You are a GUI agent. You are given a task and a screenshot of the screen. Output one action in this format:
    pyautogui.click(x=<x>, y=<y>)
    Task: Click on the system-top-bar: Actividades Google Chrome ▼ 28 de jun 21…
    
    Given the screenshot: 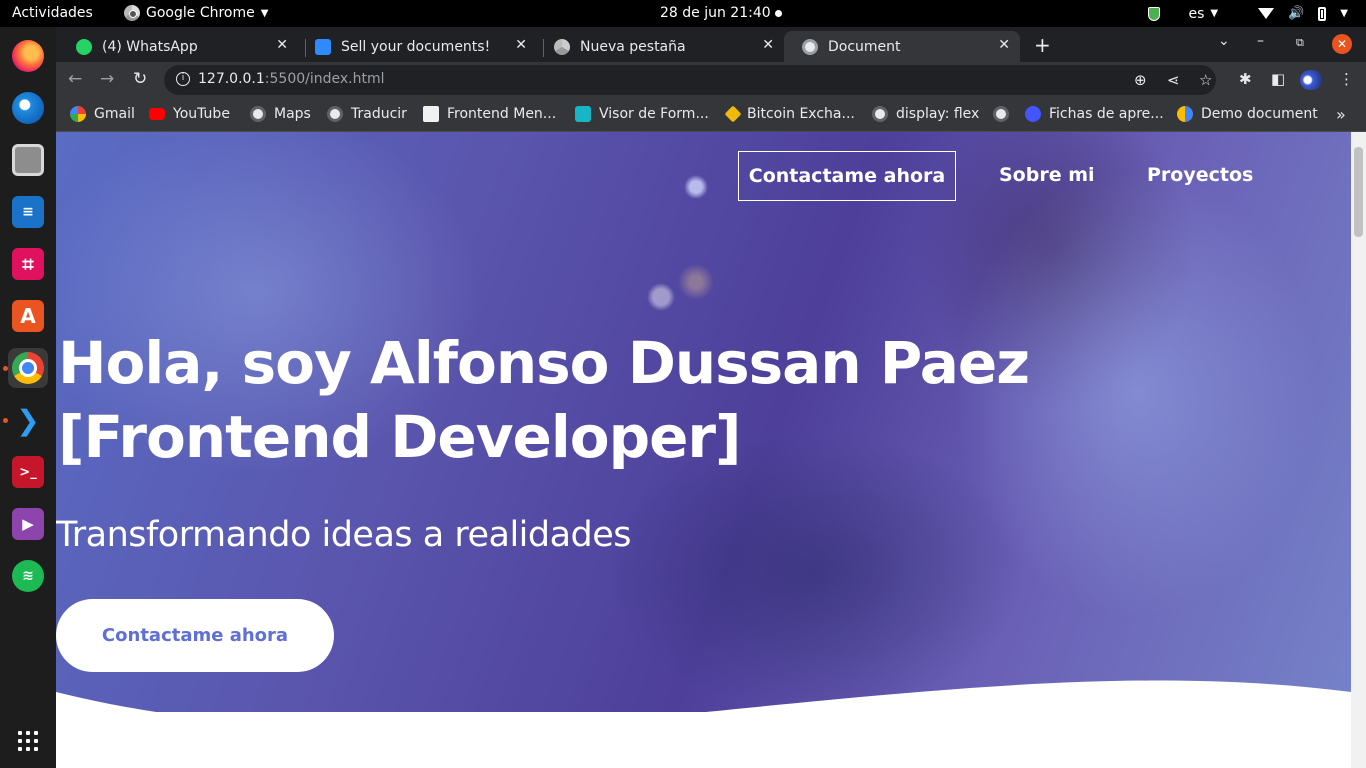 What is the action you would take?
    pyautogui.click(x=683, y=13)
    